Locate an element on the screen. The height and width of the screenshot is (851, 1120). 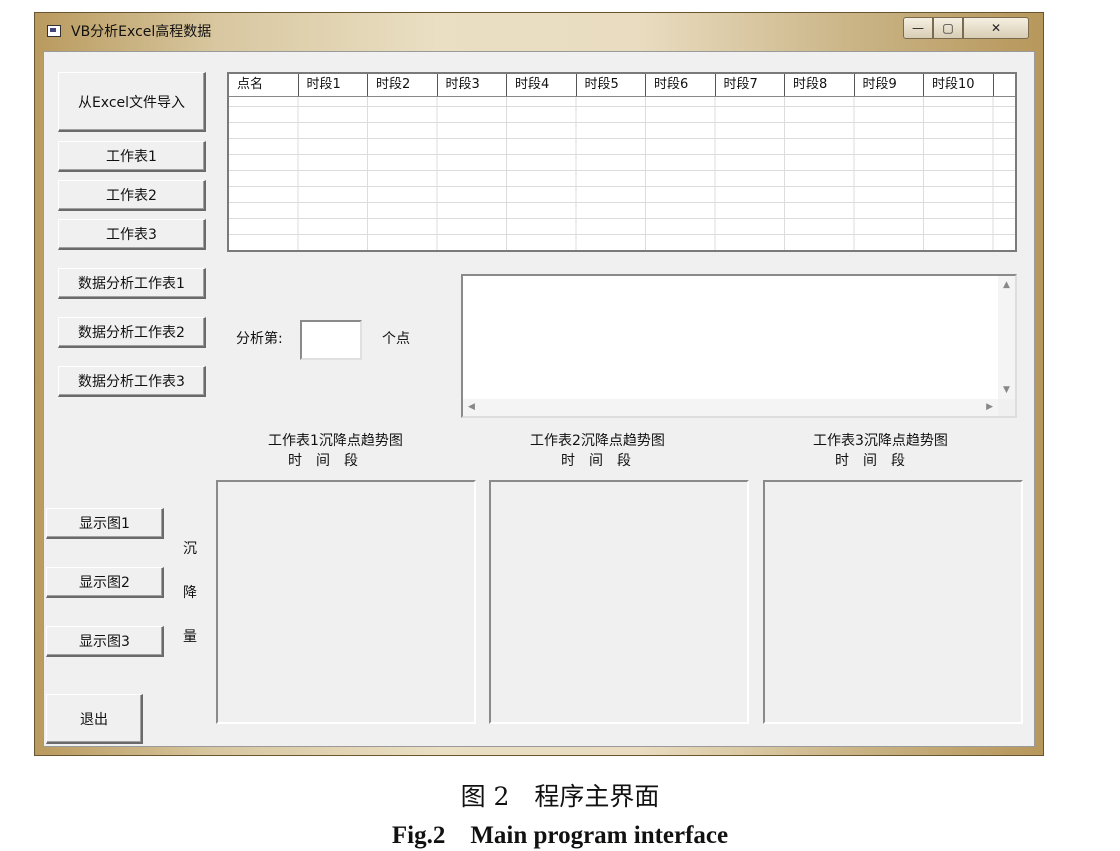
show-chart1-button: 显示图1 is located at coordinates (105, 523).